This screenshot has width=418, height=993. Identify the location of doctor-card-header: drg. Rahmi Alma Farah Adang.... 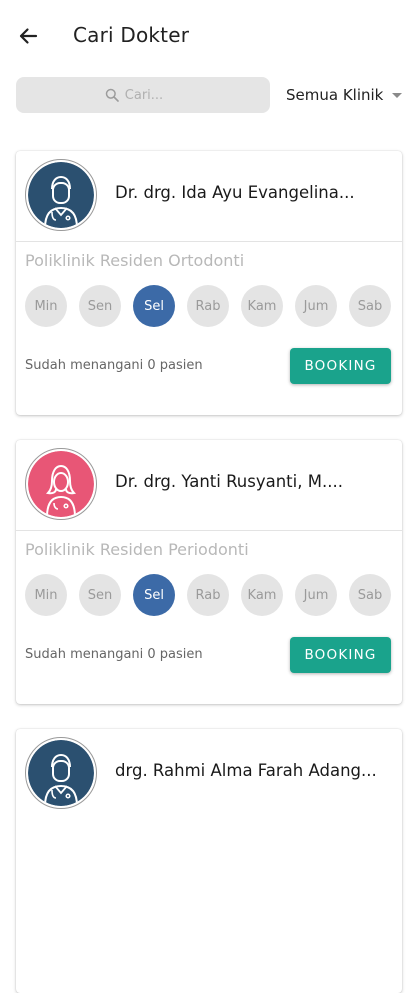
(209, 774).